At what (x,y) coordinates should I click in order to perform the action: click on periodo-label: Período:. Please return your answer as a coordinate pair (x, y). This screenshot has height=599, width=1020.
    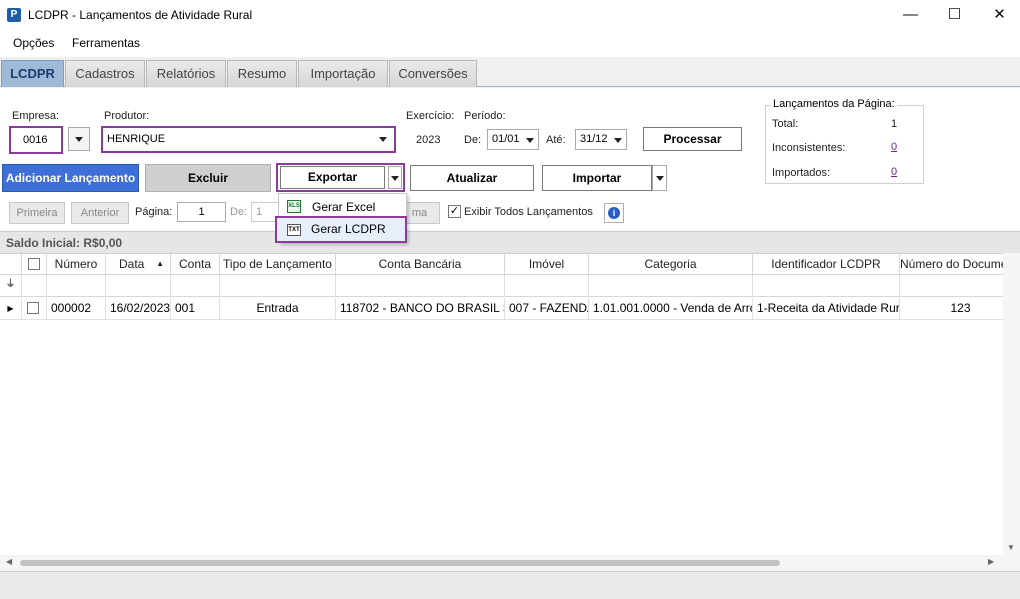
    Looking at the image, I should click on (485, 116).